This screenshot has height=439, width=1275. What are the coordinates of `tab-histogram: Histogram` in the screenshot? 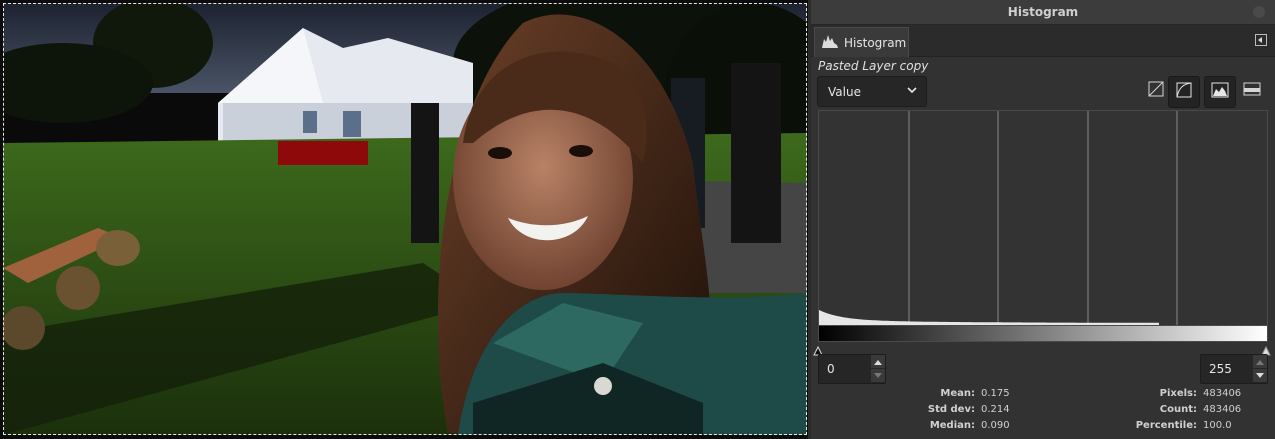 It's located at (861, 42).